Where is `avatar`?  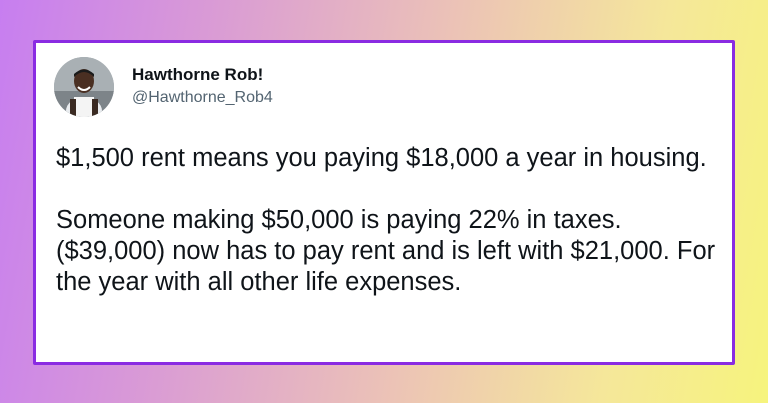 avatar is located at coordinates (84, 87).